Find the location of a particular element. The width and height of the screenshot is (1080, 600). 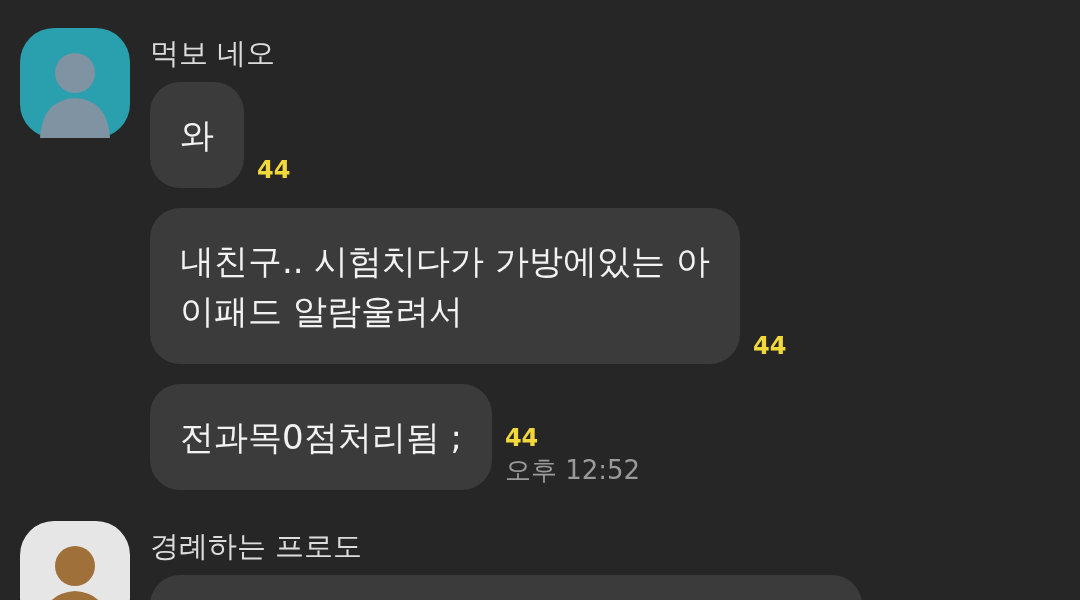

sender-name: 먹보 네오 is located at coordinates (213, 53).